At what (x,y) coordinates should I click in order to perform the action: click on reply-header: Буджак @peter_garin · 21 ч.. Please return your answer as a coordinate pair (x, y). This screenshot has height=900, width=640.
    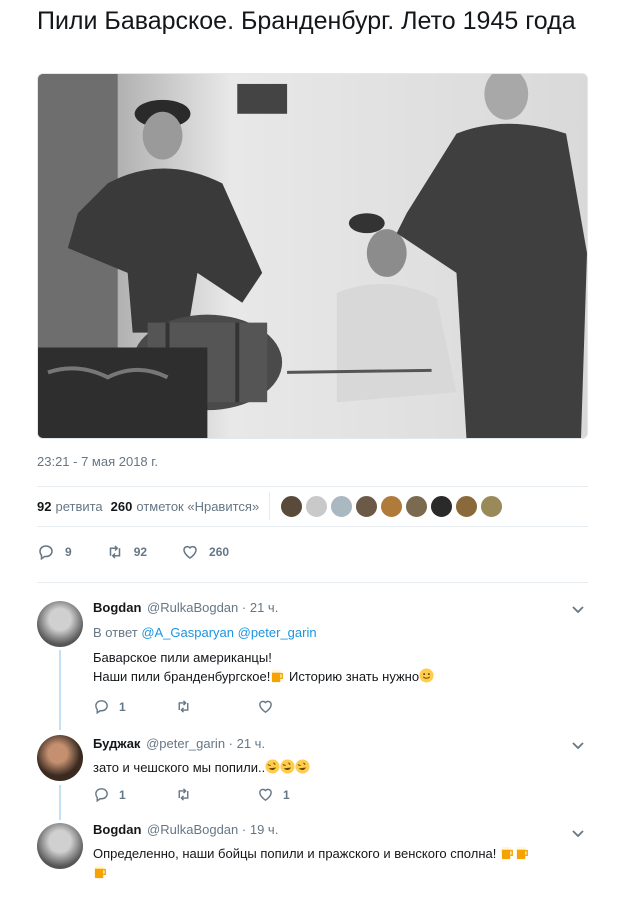
    Looking at the image, I should click on (343, 745).